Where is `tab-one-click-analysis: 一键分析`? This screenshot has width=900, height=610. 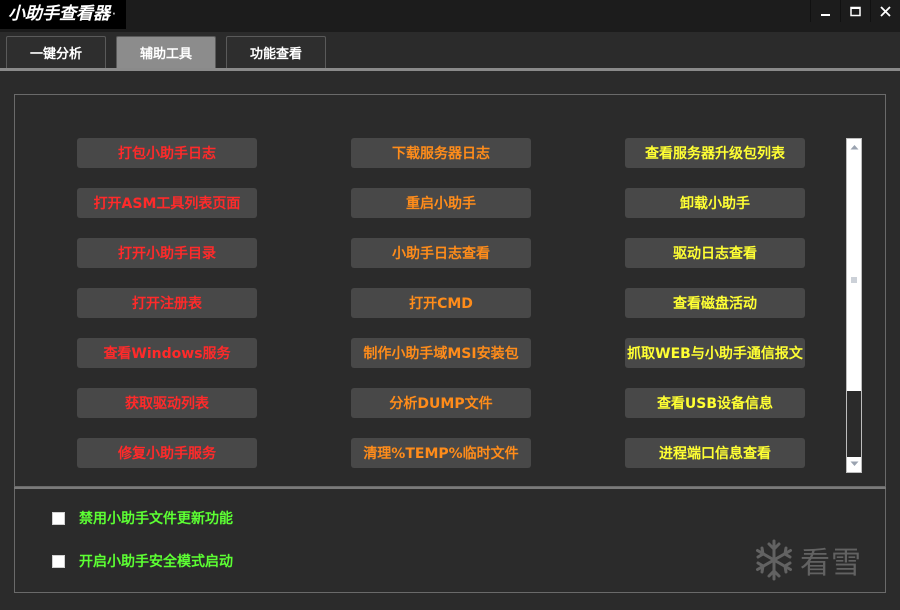
tab-one-click-analysis: 一键分析 is located at coordinates (56, 52).